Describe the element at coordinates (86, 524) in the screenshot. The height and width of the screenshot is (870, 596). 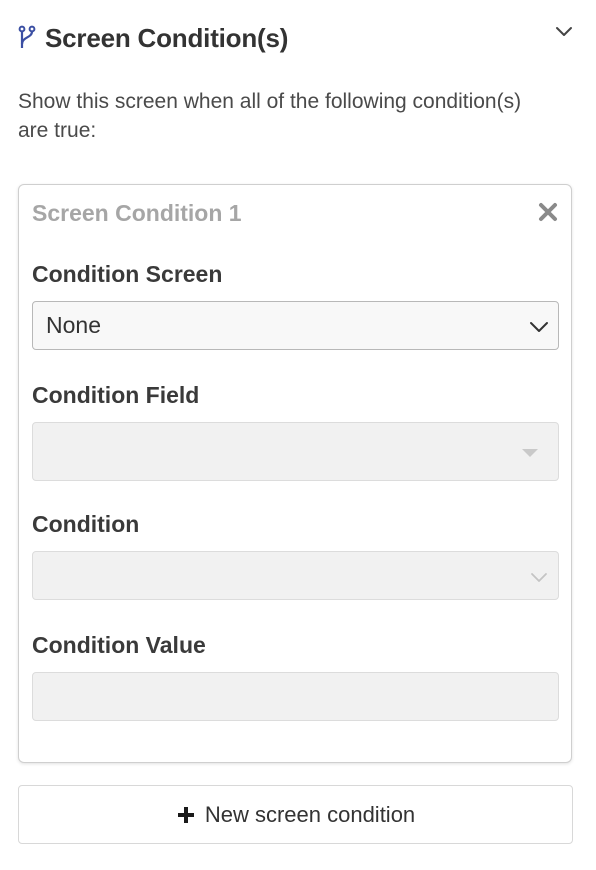
I see `condition-label: Condition` at that location.